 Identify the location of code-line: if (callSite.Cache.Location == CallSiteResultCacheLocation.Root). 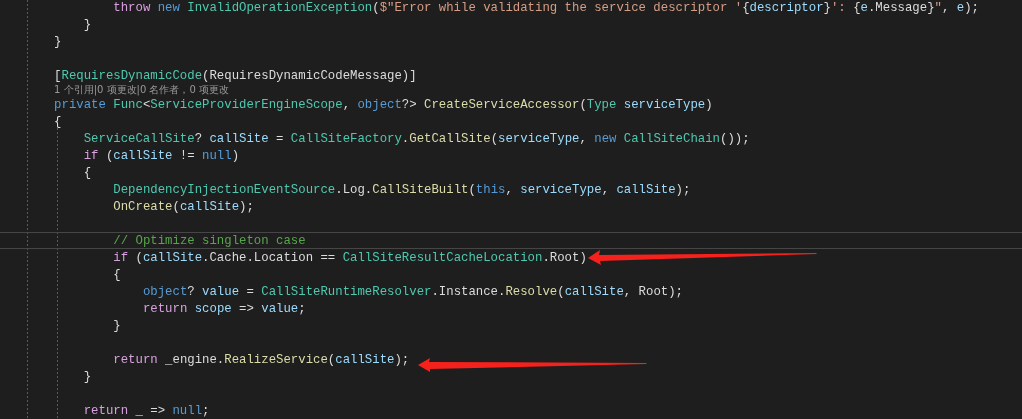
(350, 257).